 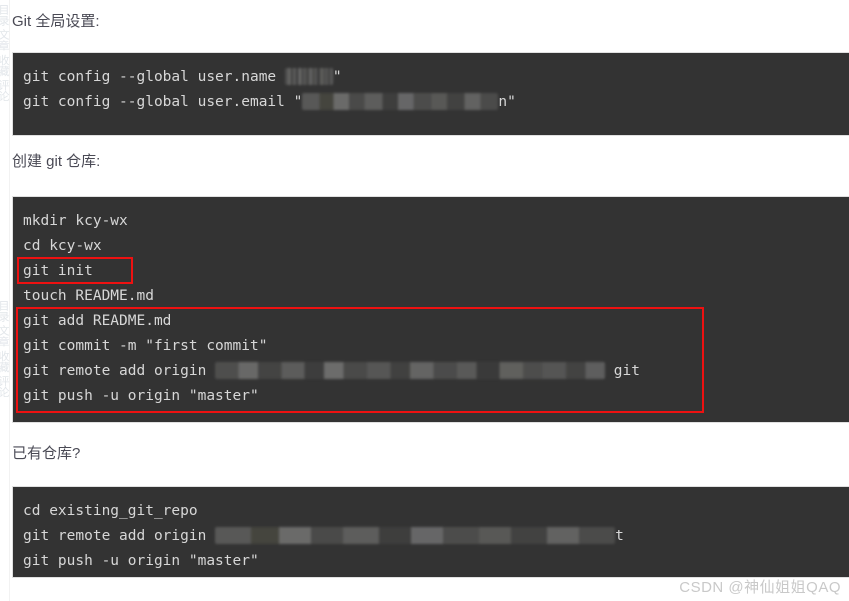 What do you see at coordinates (163, 102) in the screenshot?
I see `code-text: git config --global user.email "` at bounding box center [163, 102].